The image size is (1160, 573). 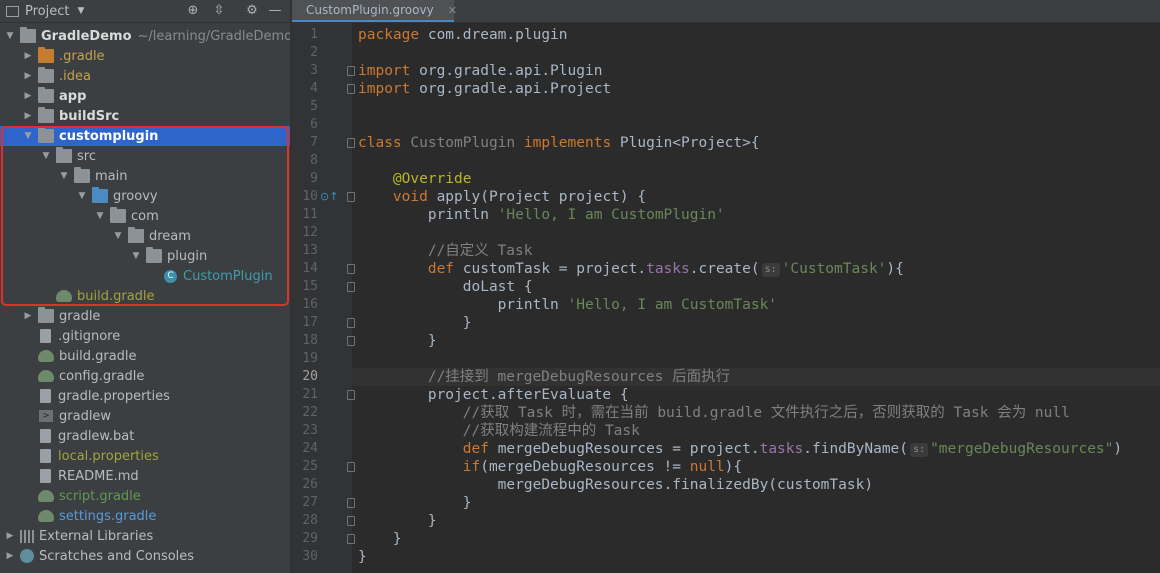 I want to click on tree-item: gradlew.bat, so click(x=145, y=436).